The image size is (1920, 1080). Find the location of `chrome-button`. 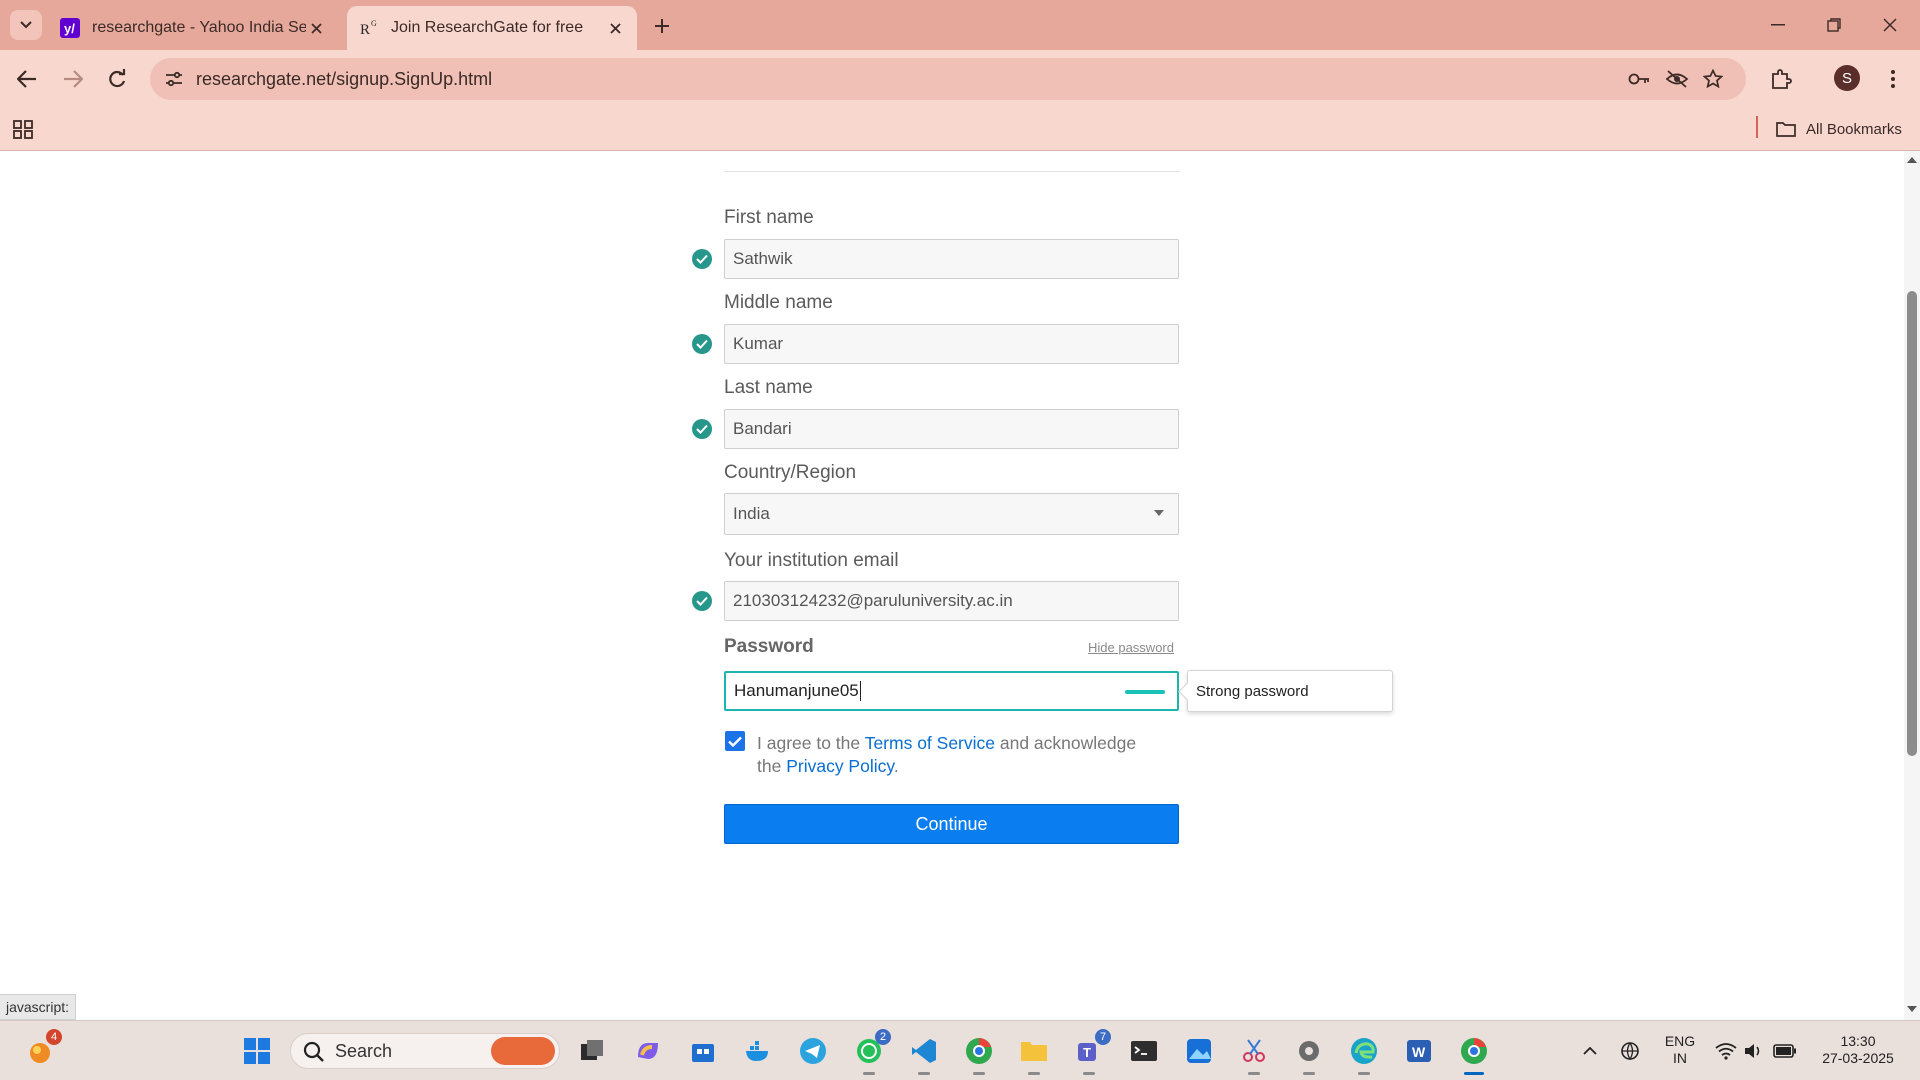

chrome-button is located at coordinates (1474, 1054).